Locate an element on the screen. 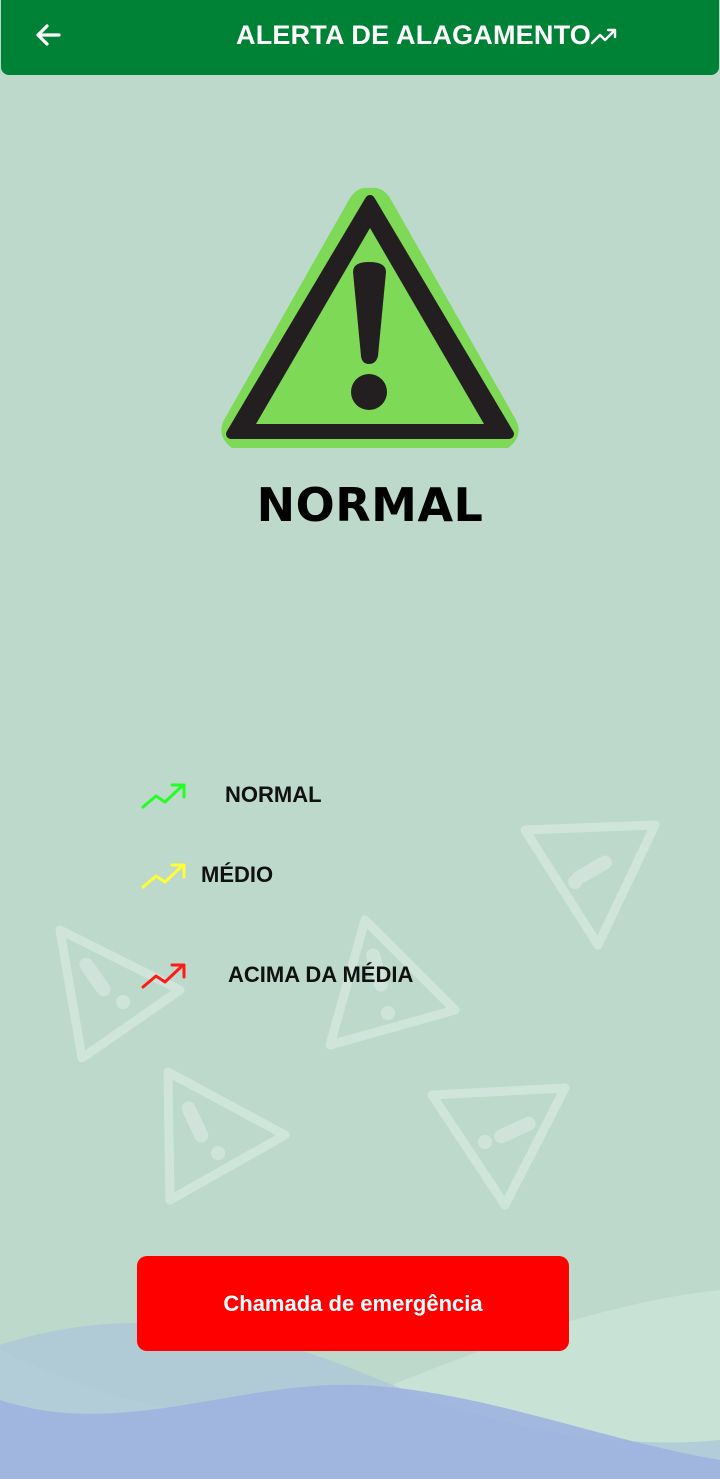 Image resolution: width=720 pixels, height=1479 pixels. app-bar: ALERTA DE ALAGAMENTO is located at coordinates (360, 37).